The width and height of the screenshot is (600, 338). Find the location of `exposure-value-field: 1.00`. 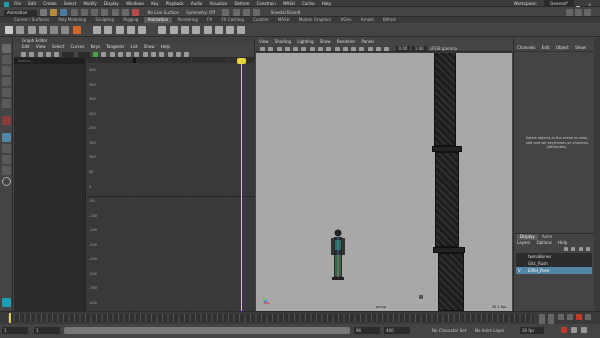

exposure-value-field: 1.00 is located at coordinates (419, 48).